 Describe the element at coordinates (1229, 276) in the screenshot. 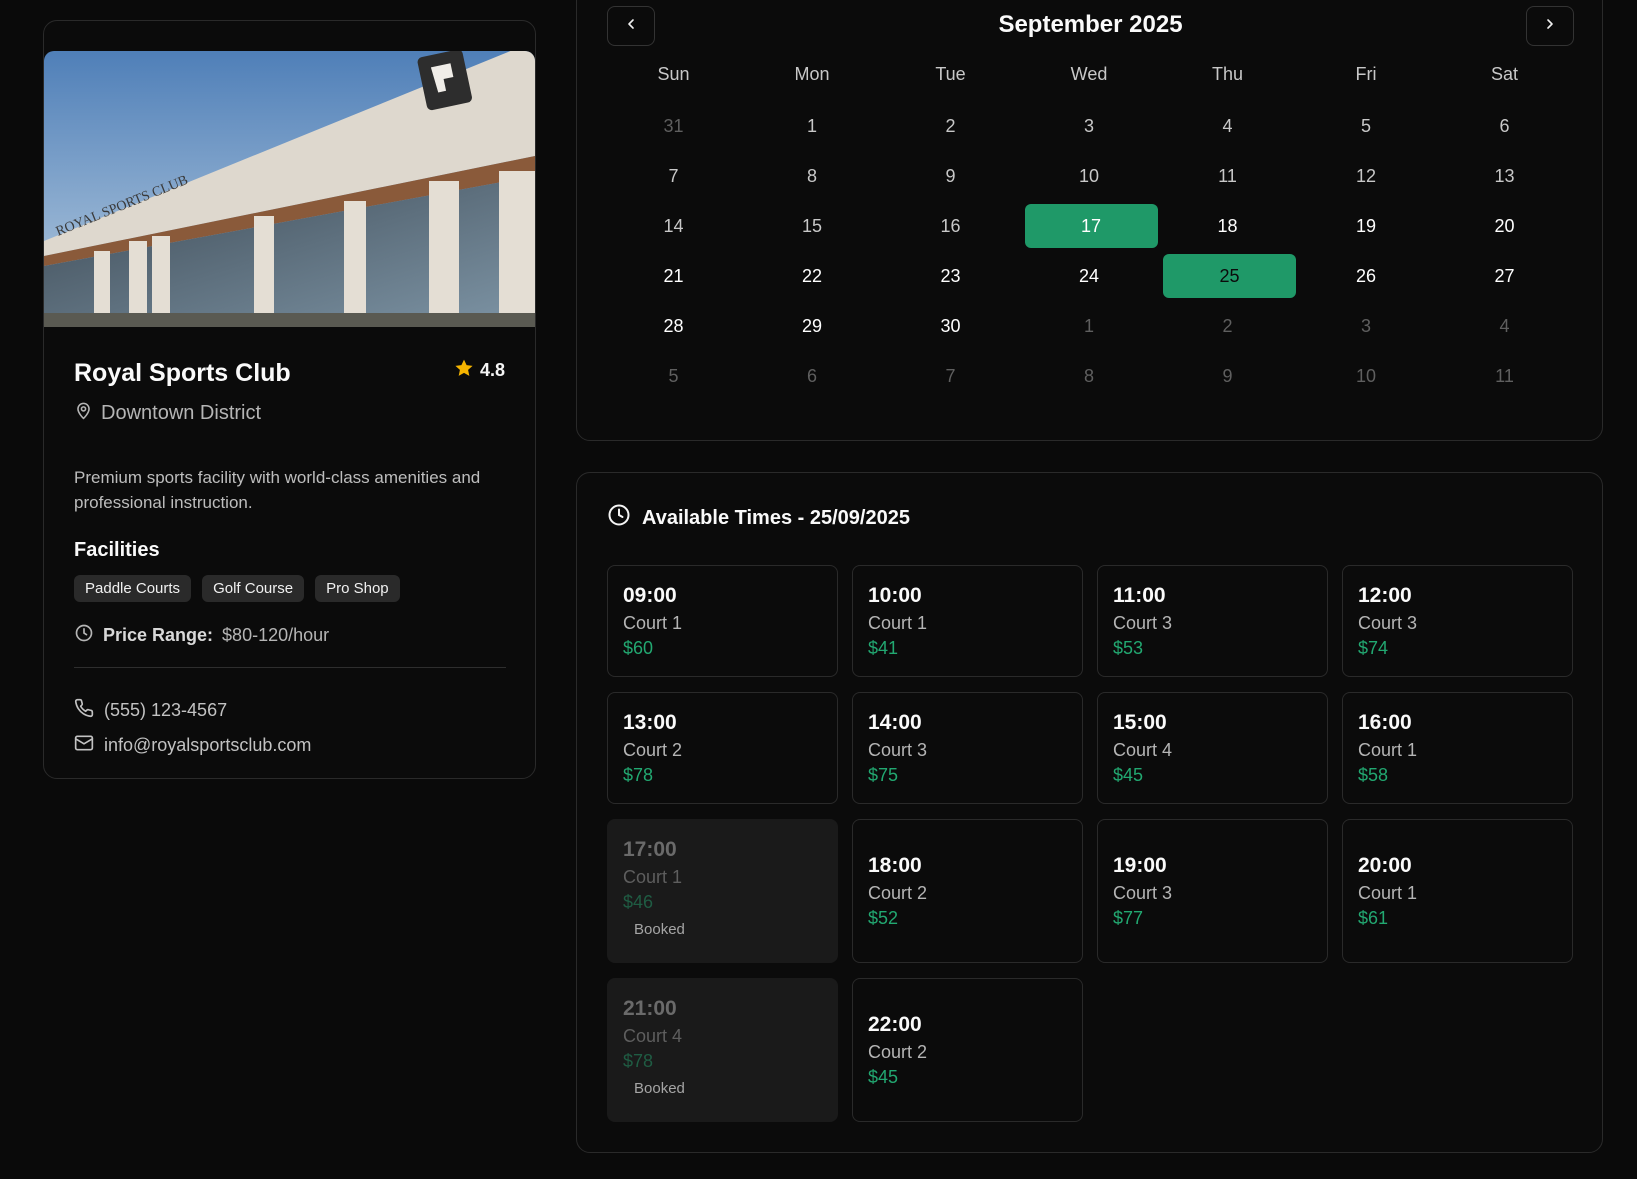

I see `calendar-day-selected: 25` at that location.